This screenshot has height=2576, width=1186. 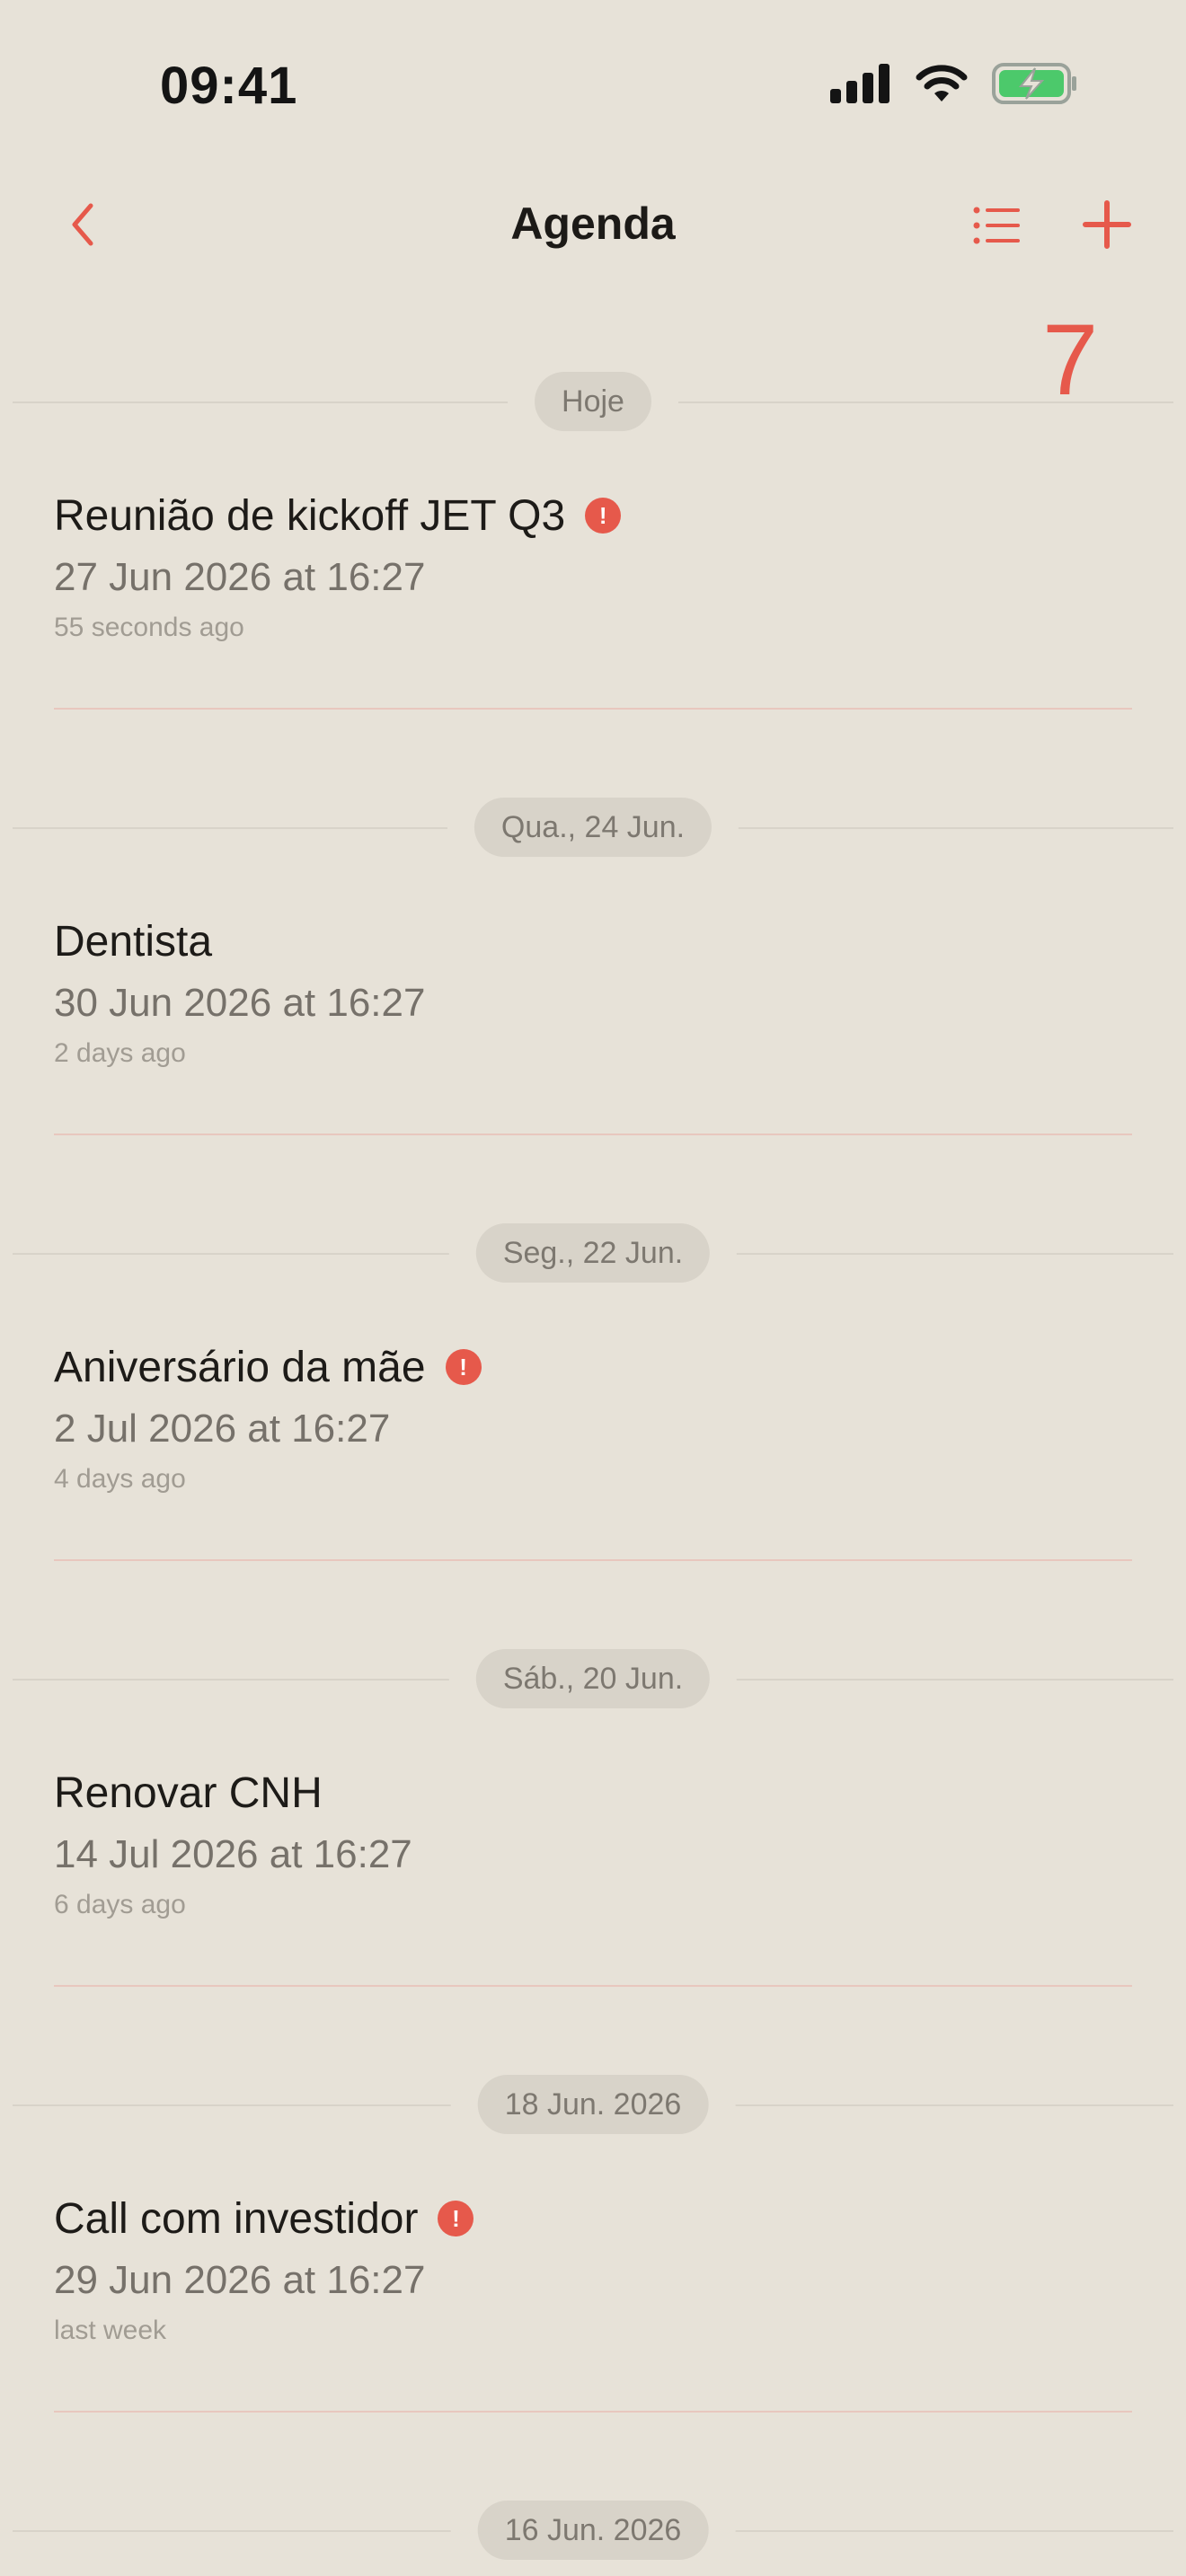 I want to click on status-bar: 09:41, so click(x=593, y=85).